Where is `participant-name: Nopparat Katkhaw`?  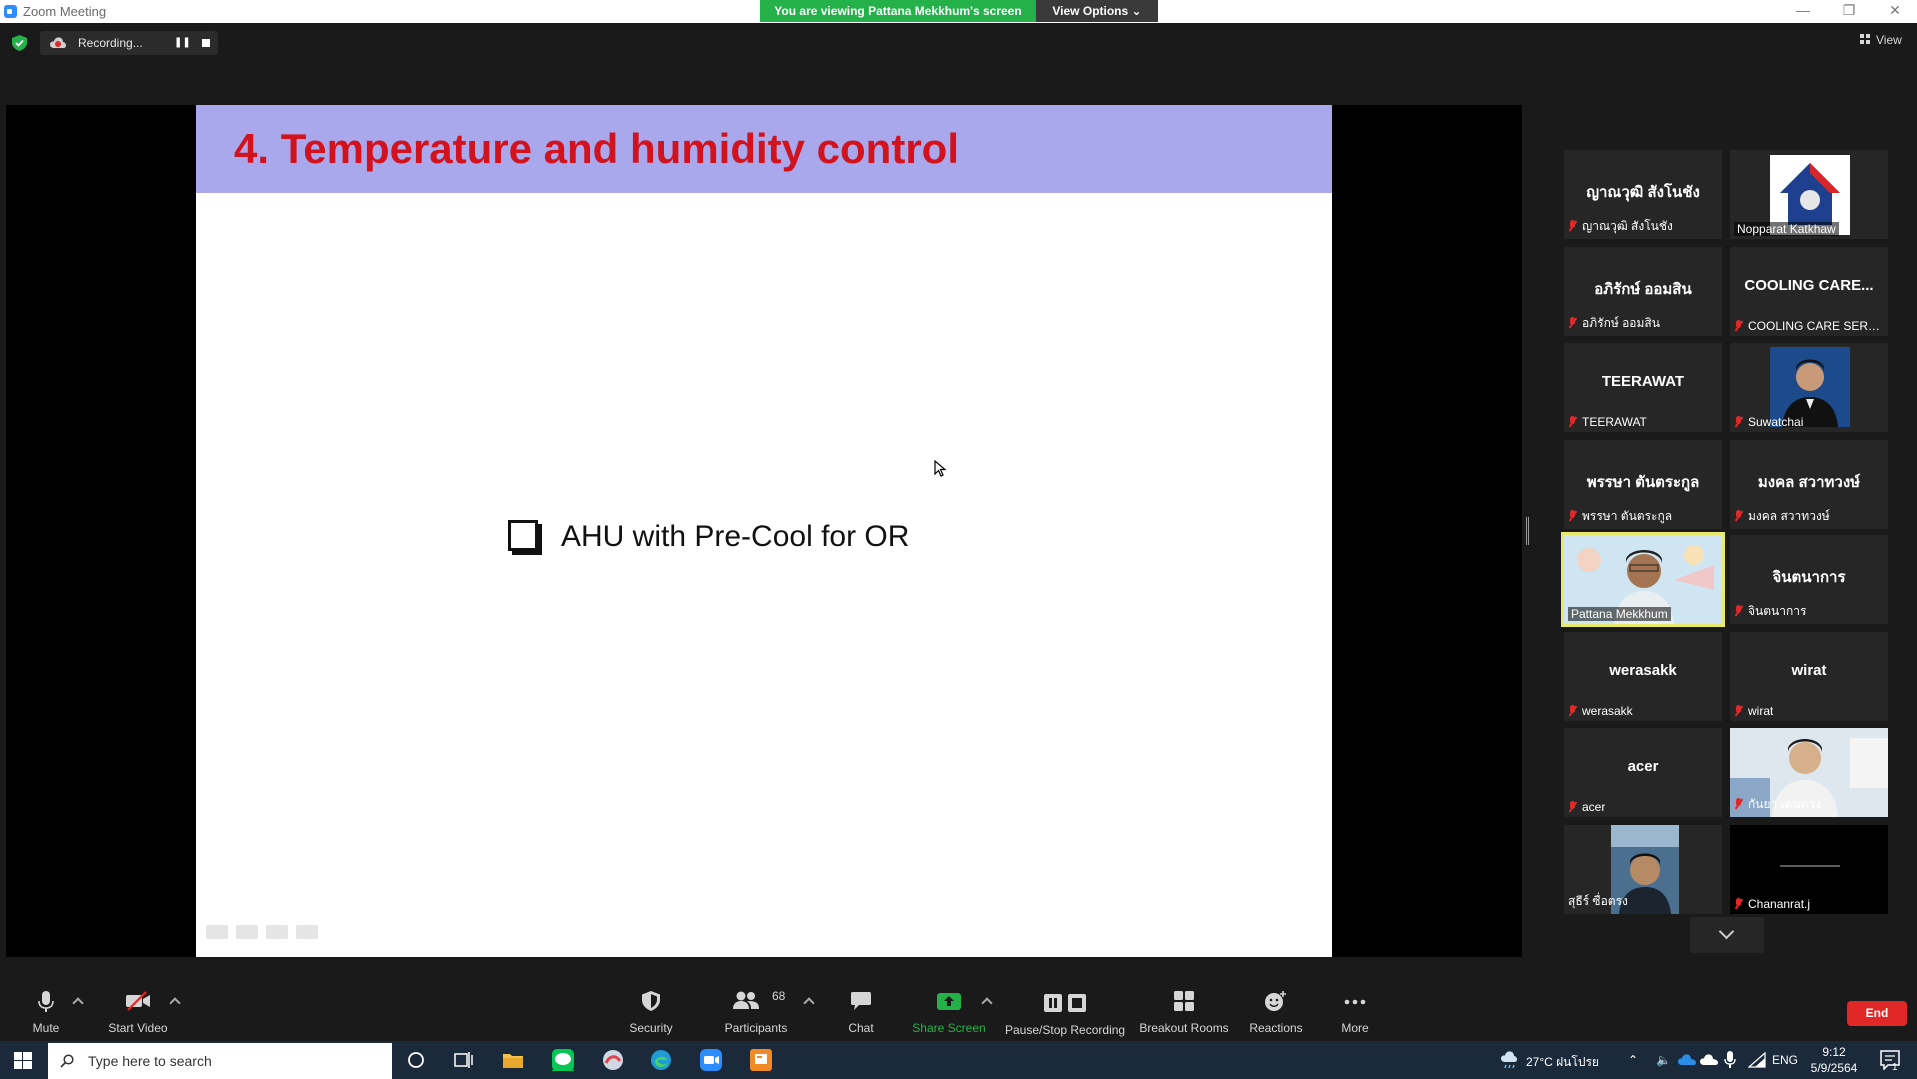
participant-name: Nopparat Katkhaw is located at coordinates (1786, 229).